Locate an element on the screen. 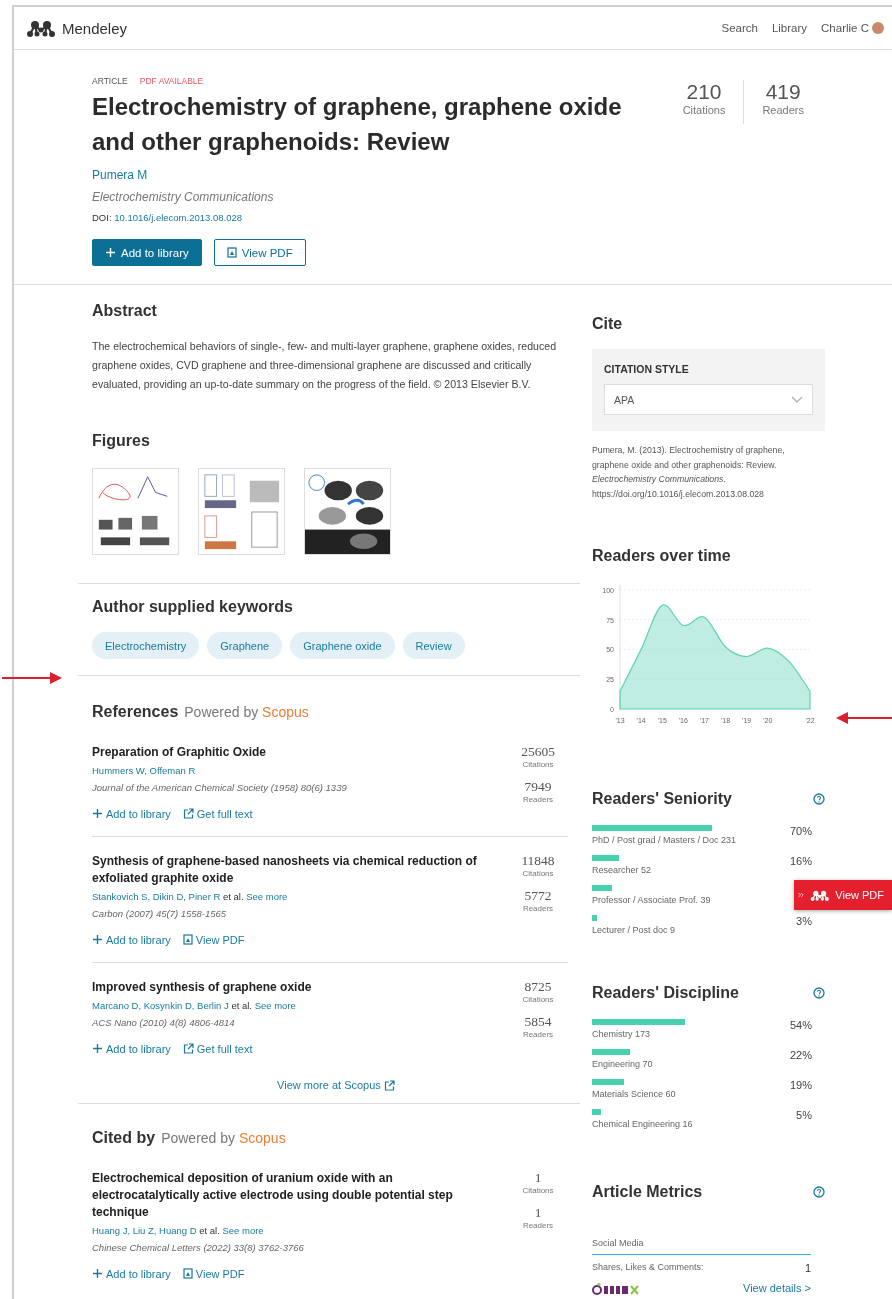 This screenshot has width=892, height=1299. bar-label: Engineering 70 is located at coordinates (623, 1064).